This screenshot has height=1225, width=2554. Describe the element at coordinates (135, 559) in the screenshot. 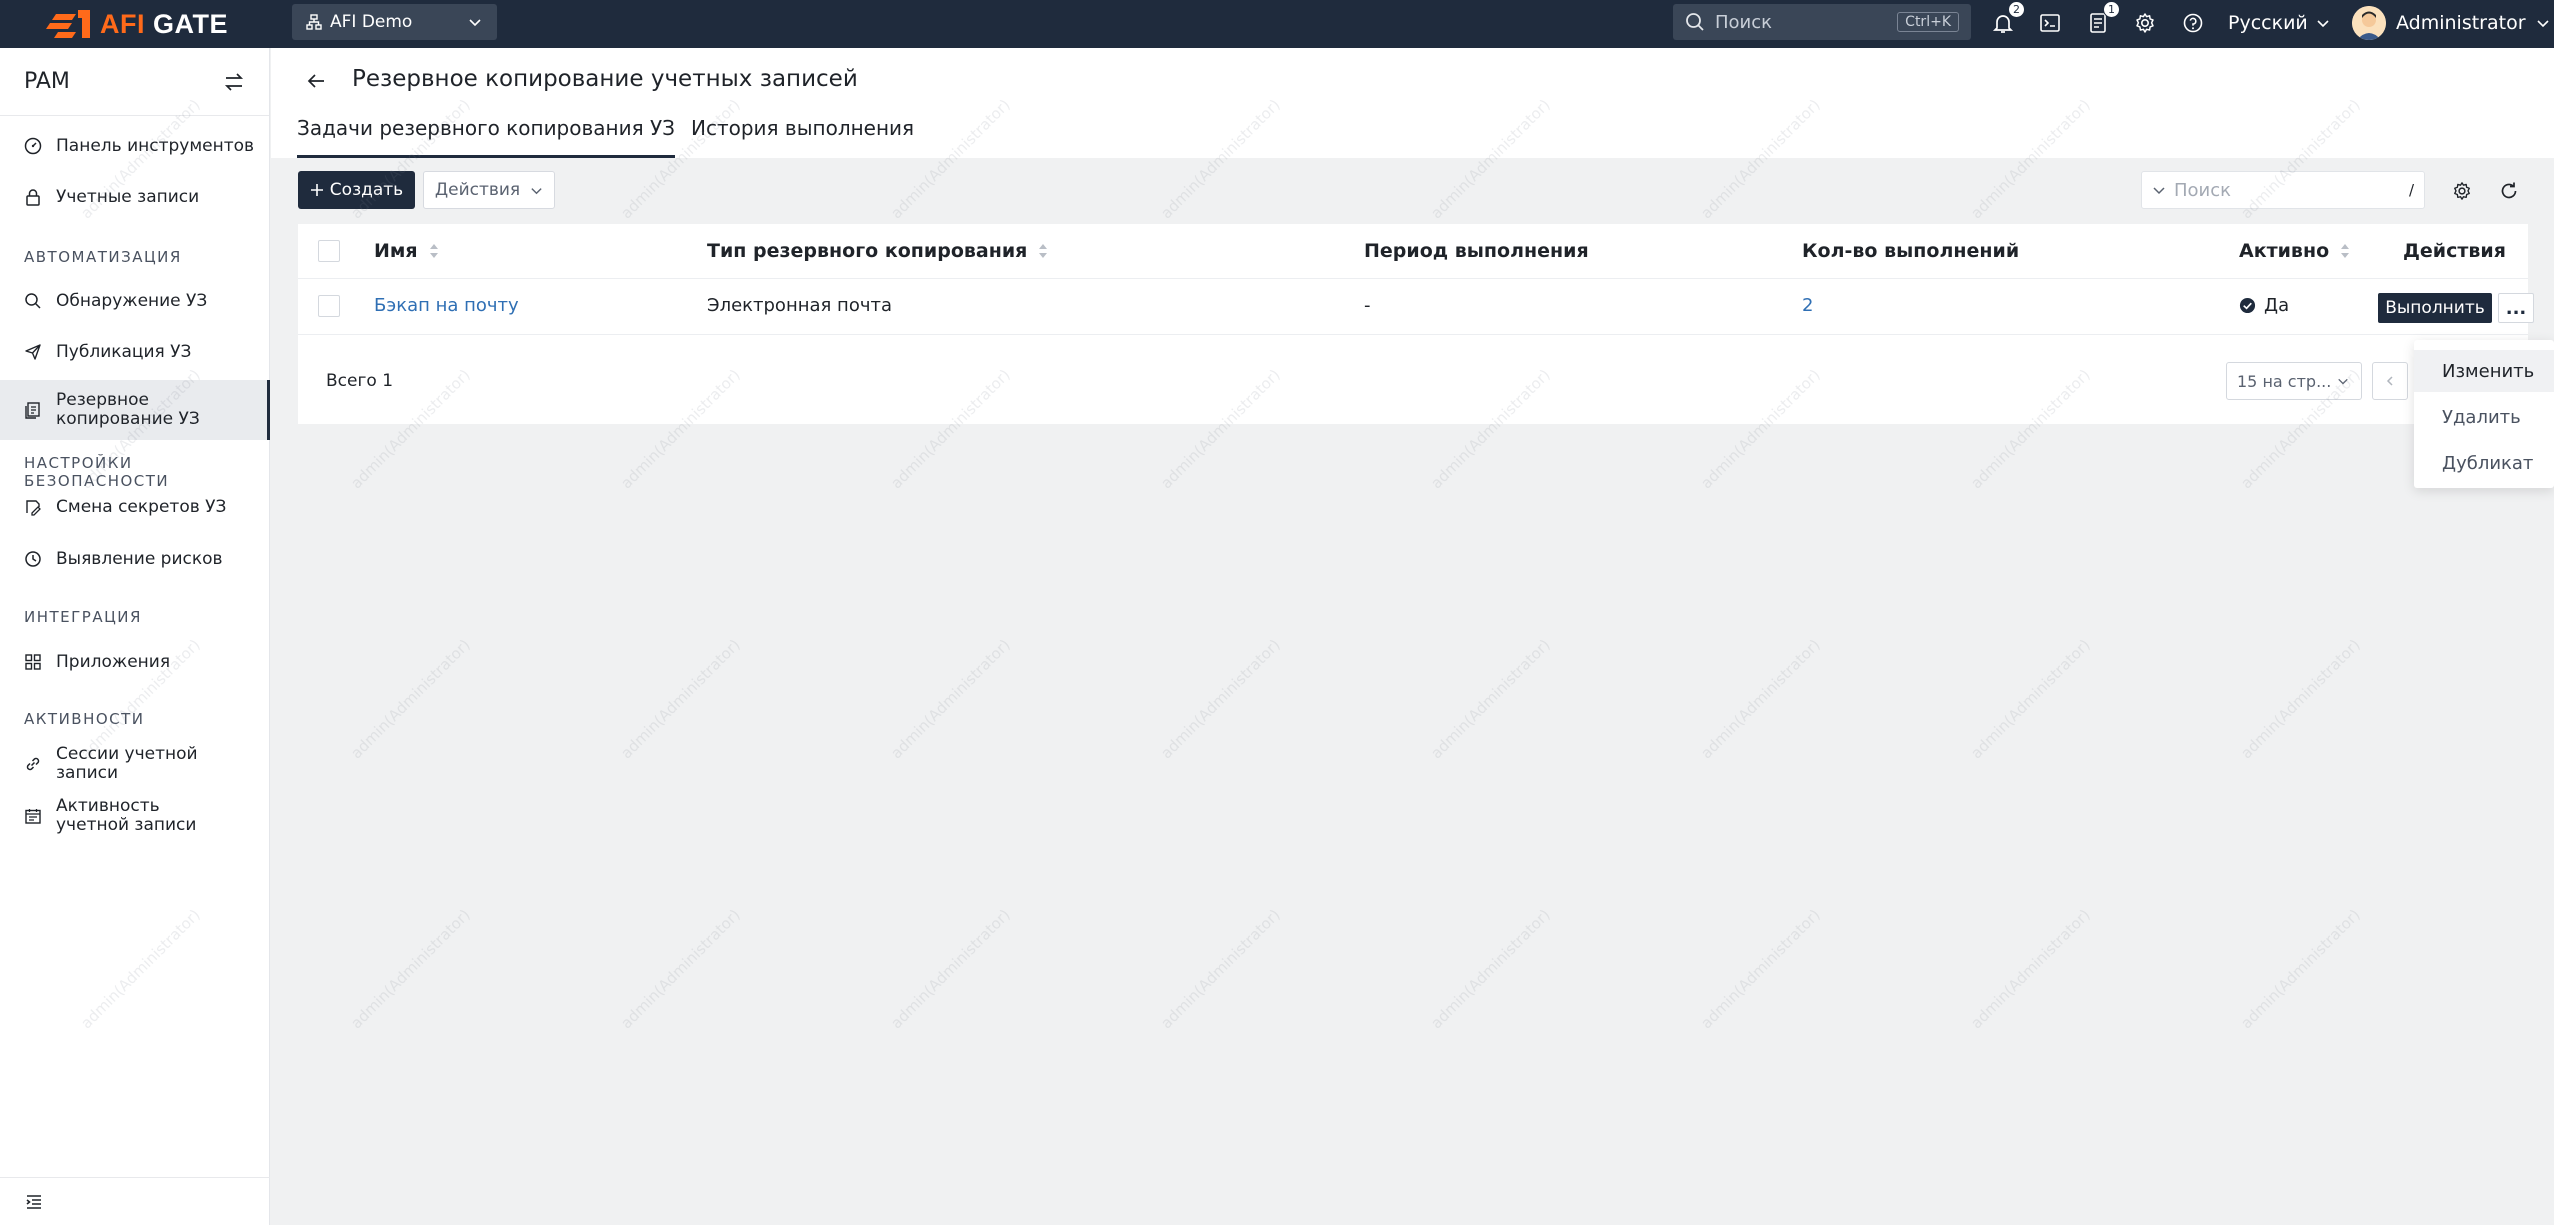

I see `sidebar-item-risk: Выявление рисков` at that location.